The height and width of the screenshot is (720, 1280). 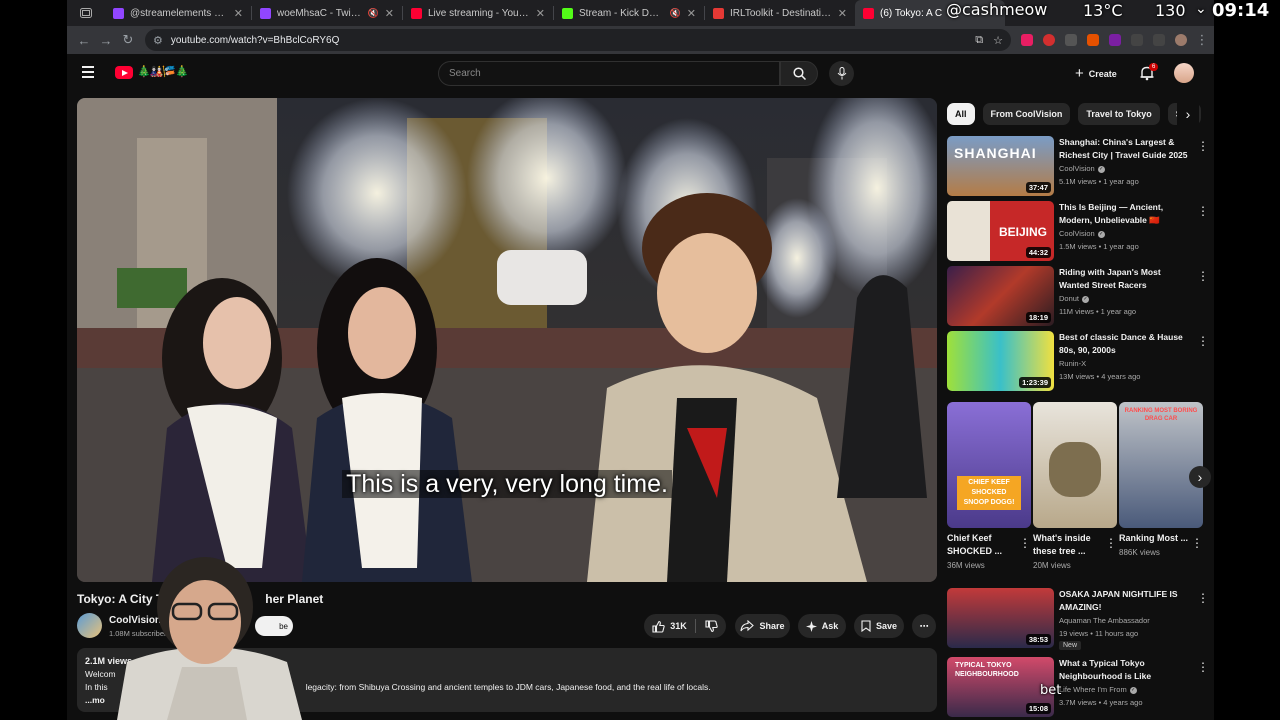 I want to click on reload-button: ↻, so click(x=128, y=40).